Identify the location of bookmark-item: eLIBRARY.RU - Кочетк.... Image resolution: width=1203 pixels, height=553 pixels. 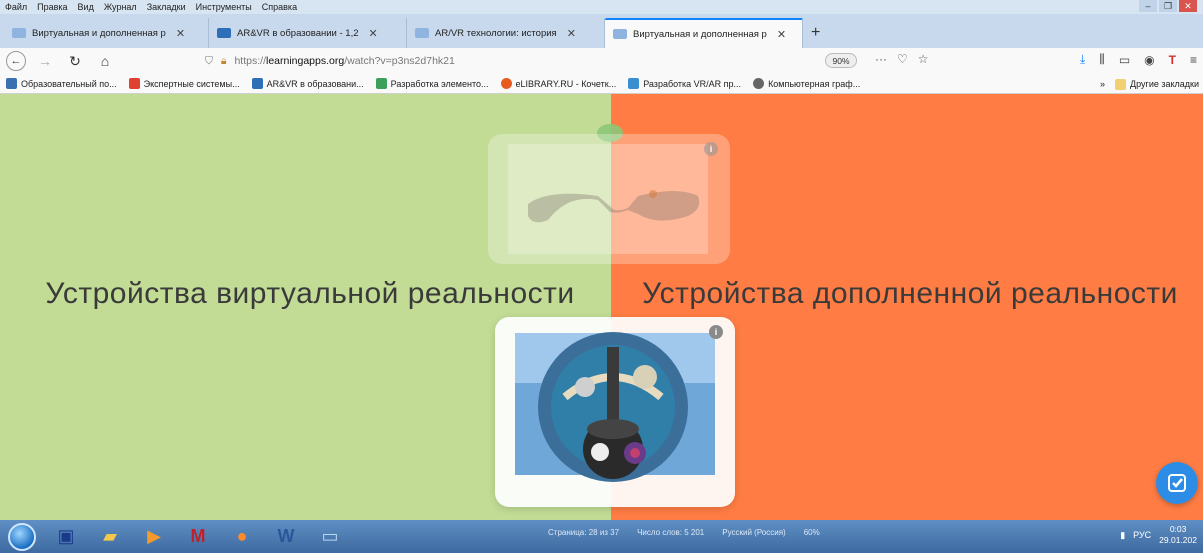
(558, 83).